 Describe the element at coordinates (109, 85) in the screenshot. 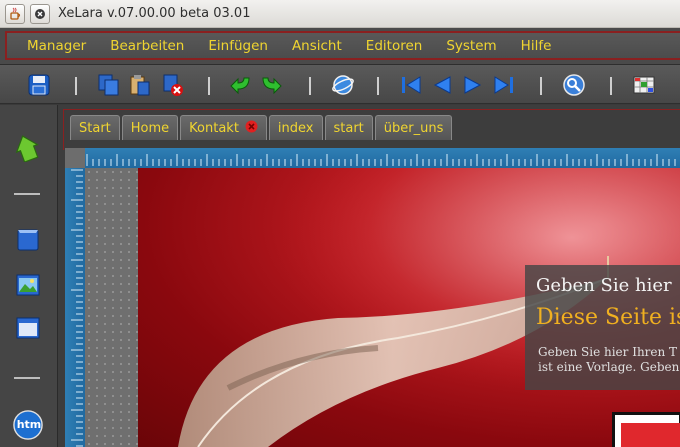

I see `copy-pages-icon` at that location.